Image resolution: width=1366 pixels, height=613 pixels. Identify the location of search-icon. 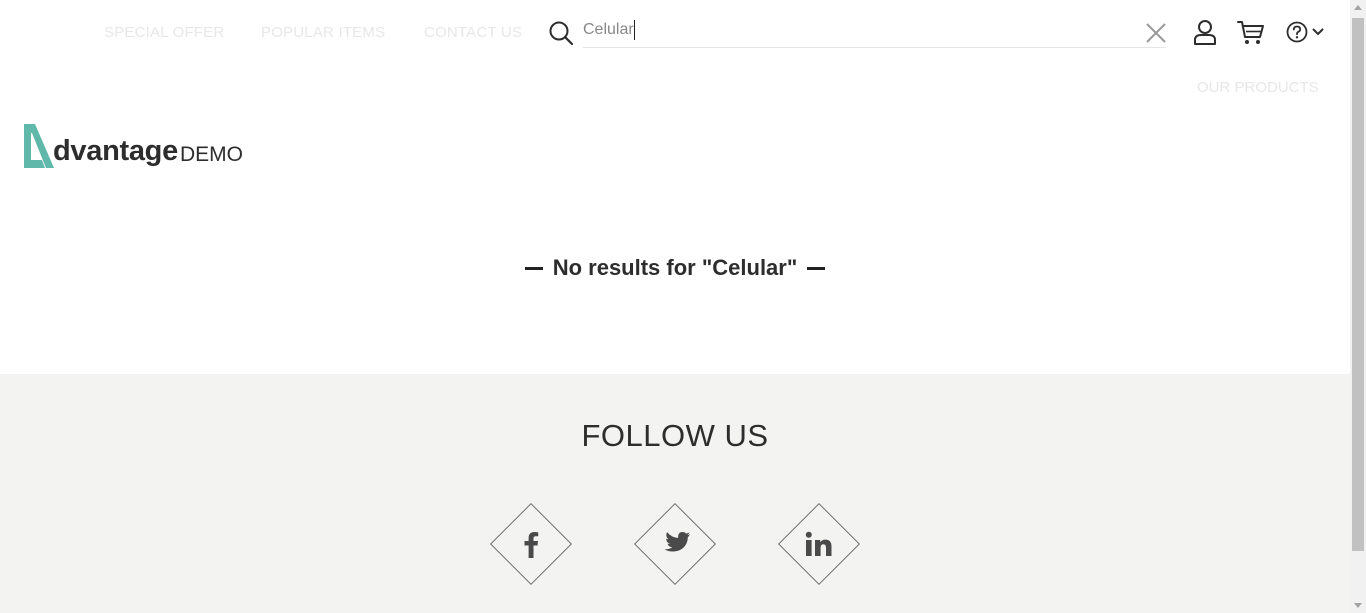
(561, 33).